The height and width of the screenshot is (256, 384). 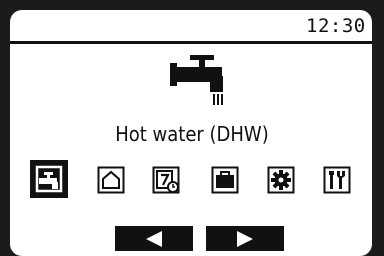 I want to click on menu-item-holiday, so click(x=225, y=180).